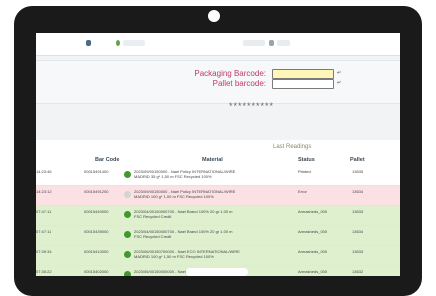 The height and width of the screenshot is (296, 436). What do you see at coordinates (96, 171) in the screenshot?
I see `row-barcode: 00015491400` at bounding box center [96, 171].